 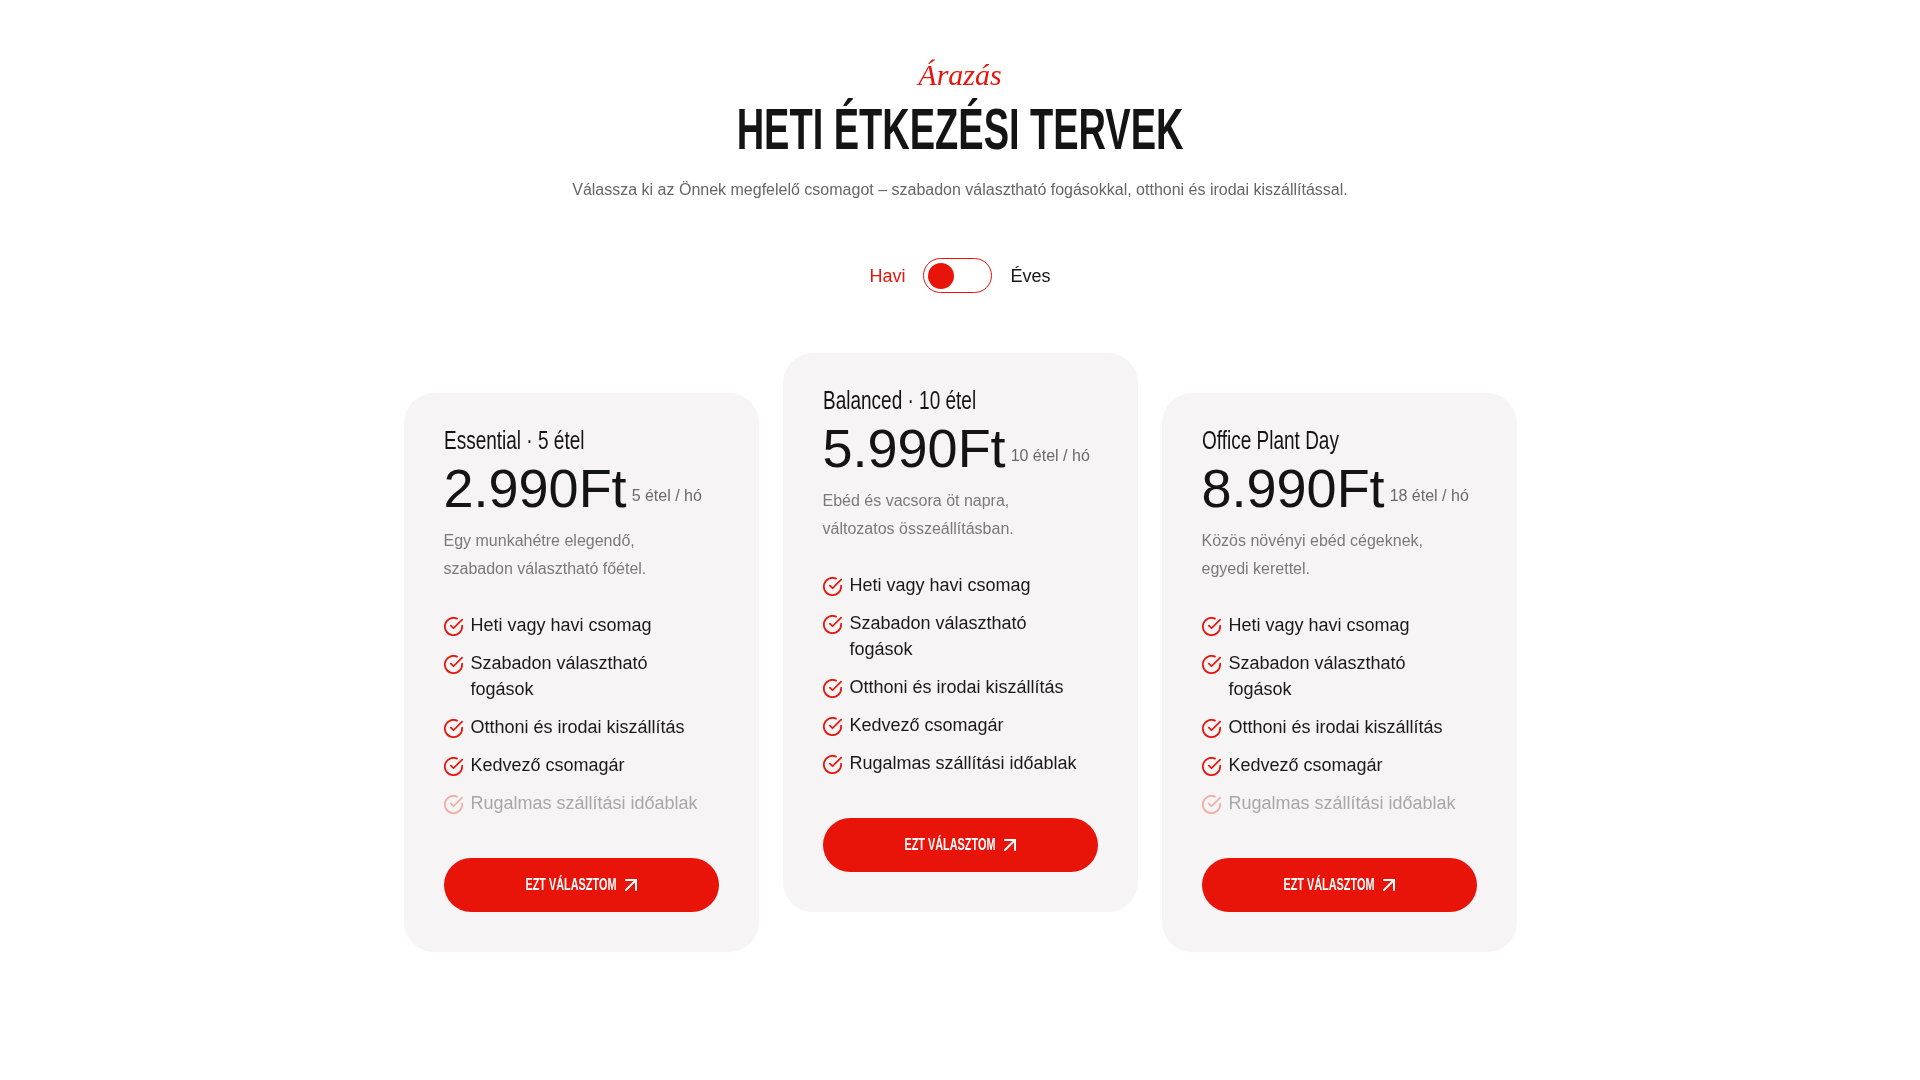 I want to click on billing-option: Havi, so click(x=887, y=275).